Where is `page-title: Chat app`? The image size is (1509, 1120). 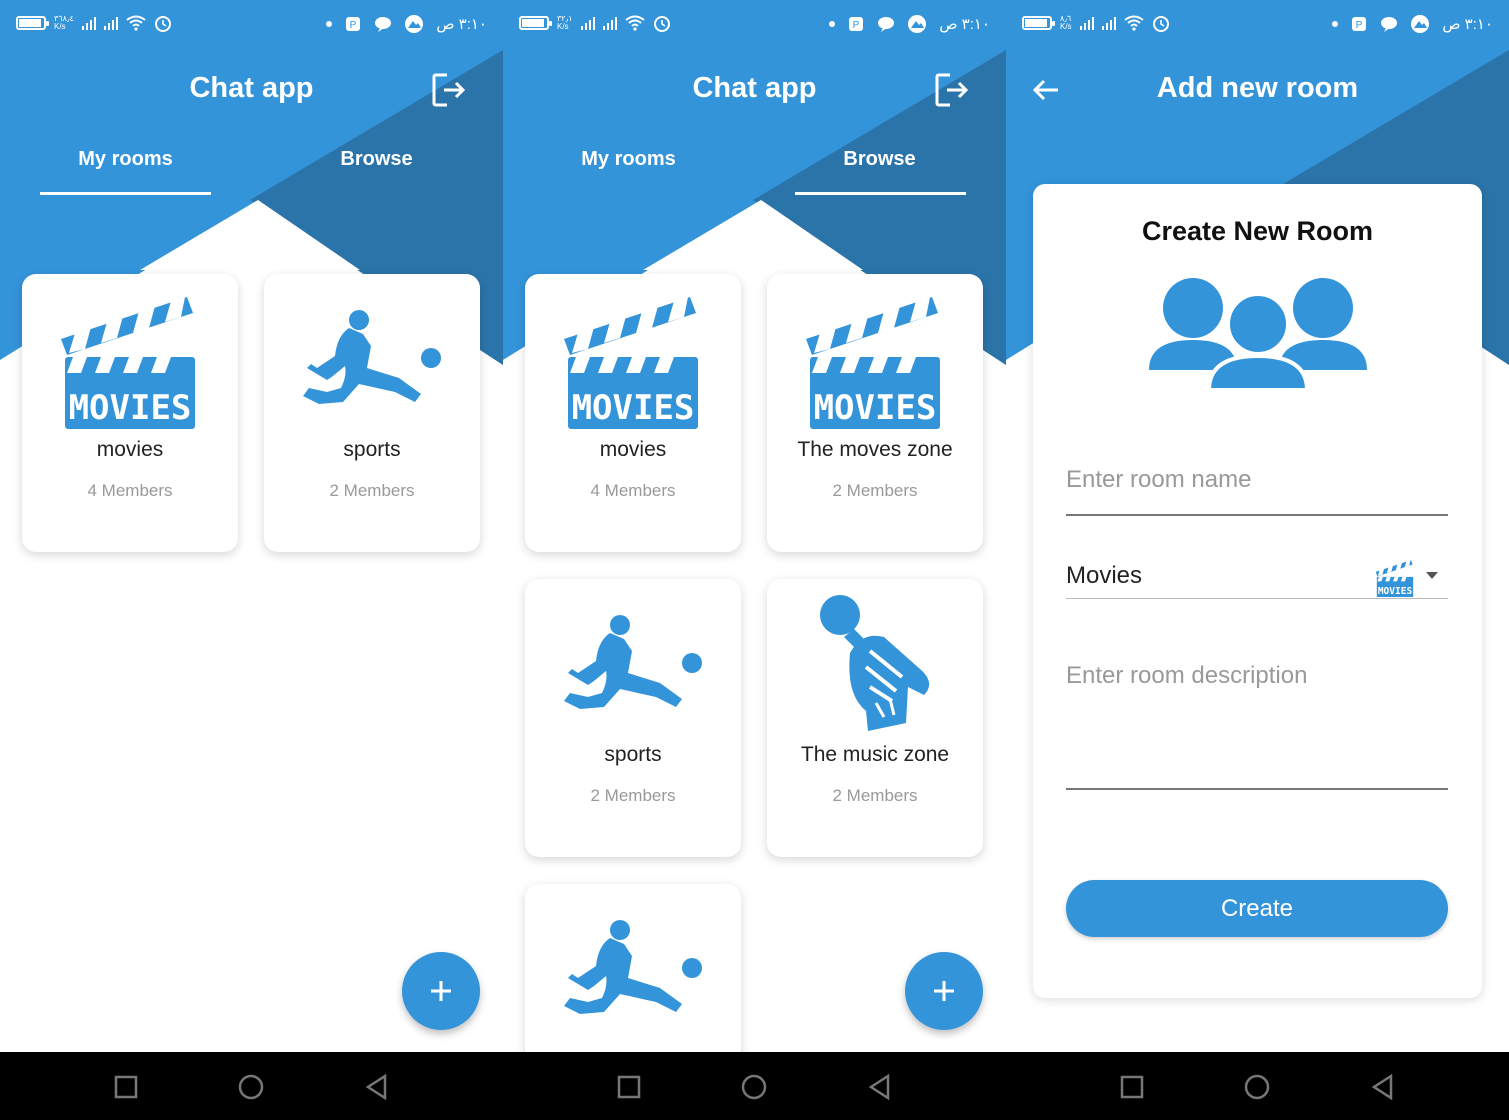 page-title: Chat app is located at coordinates (251, 88).